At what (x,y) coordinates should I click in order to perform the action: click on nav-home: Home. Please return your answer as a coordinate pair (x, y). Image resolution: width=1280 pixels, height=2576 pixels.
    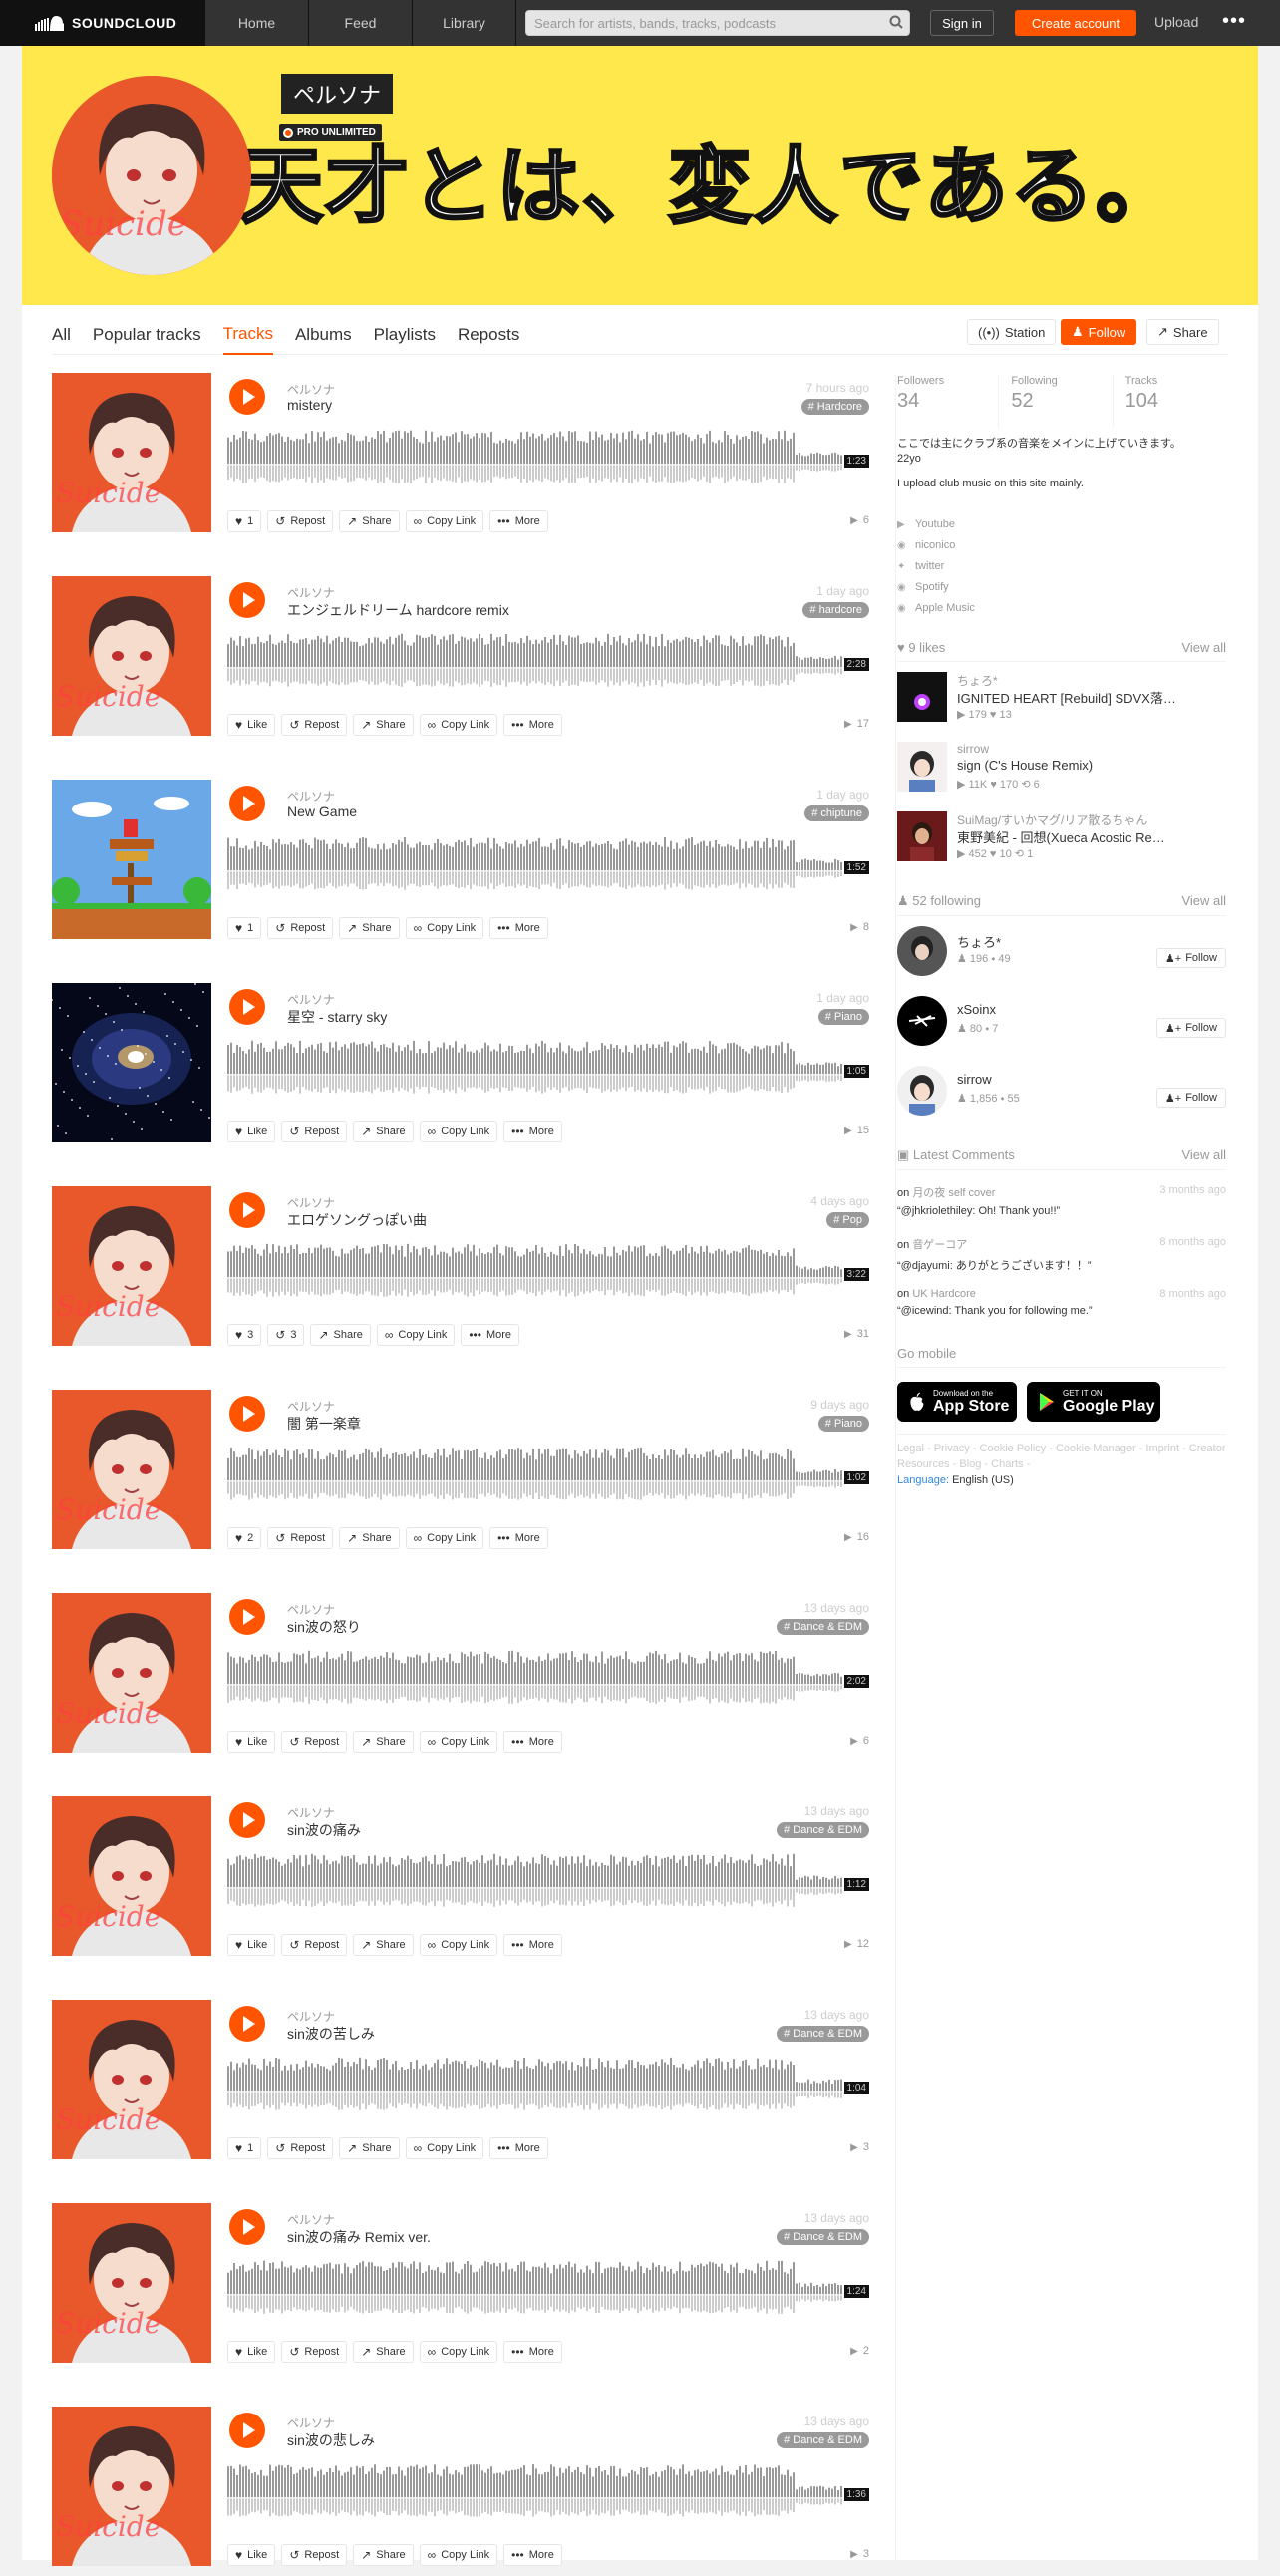
    Looking at the image, I should click on (257, 23).